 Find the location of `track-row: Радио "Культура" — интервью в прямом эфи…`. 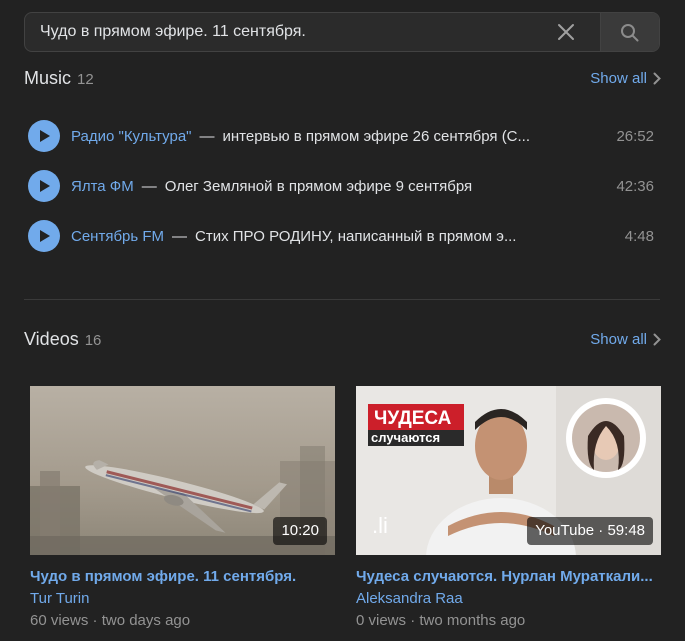

track-row: Радио "Культура" — интервью в прямом эфи… is located at coordinates (342, 136).